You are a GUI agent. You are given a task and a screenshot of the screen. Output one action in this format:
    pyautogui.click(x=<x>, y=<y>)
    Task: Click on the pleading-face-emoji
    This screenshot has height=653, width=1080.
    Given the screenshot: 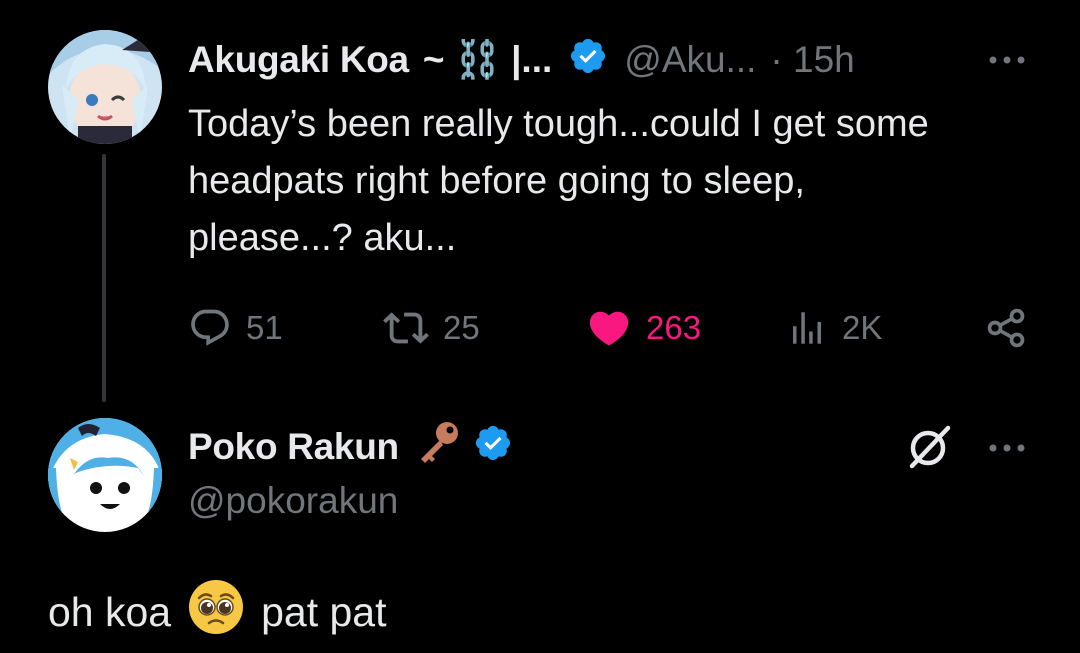 What is the action you would take?
    pyautogui.click(x=216, y=612)
    